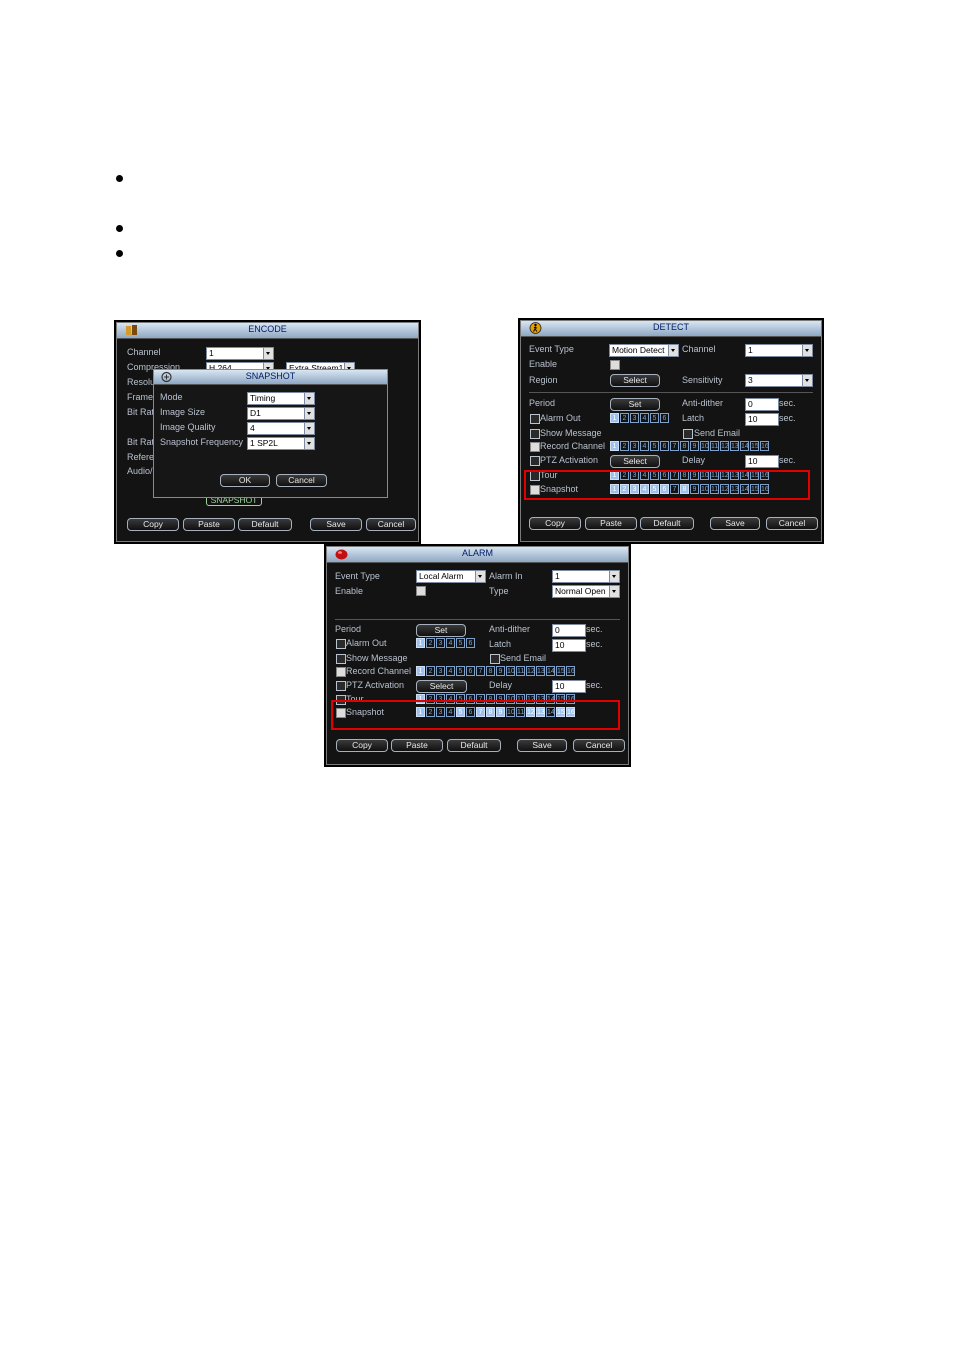  Describe the element at coordinates (762, 461) in the screenshot. I see `detect-delay-input: 10` at that location.